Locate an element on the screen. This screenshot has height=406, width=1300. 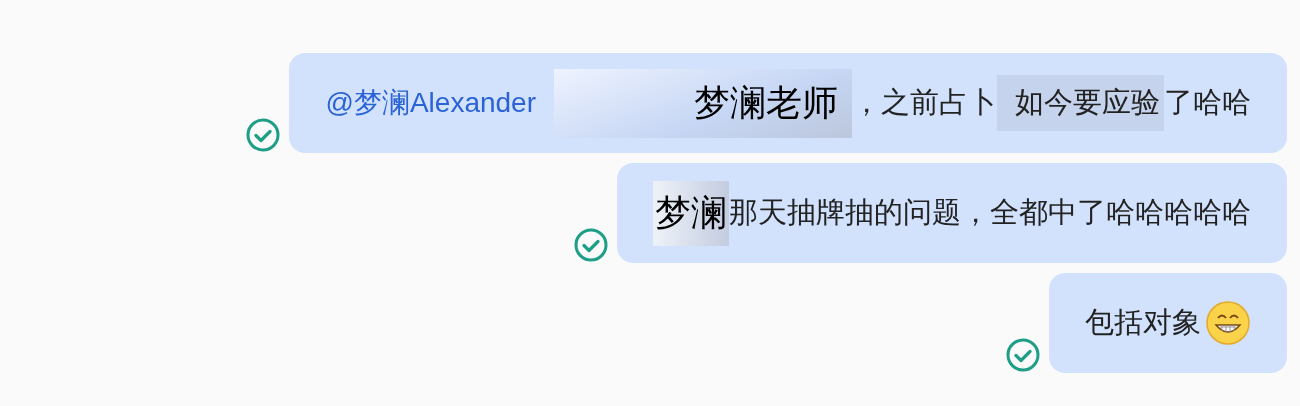
grin-emoji-icon is located at coordinates (1228, 323).